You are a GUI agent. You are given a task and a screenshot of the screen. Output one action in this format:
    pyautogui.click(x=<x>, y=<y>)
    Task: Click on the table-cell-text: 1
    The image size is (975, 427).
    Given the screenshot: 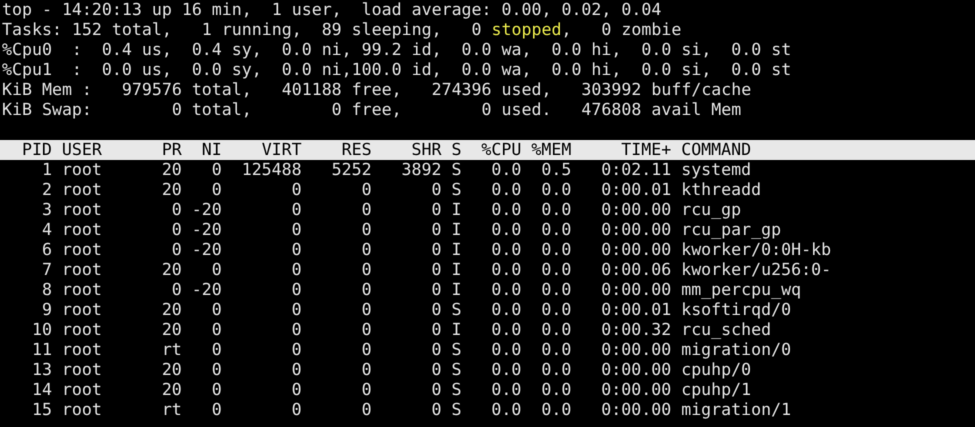 What is the action you would take?
    pyautogui.click(x=46, y=170)
    